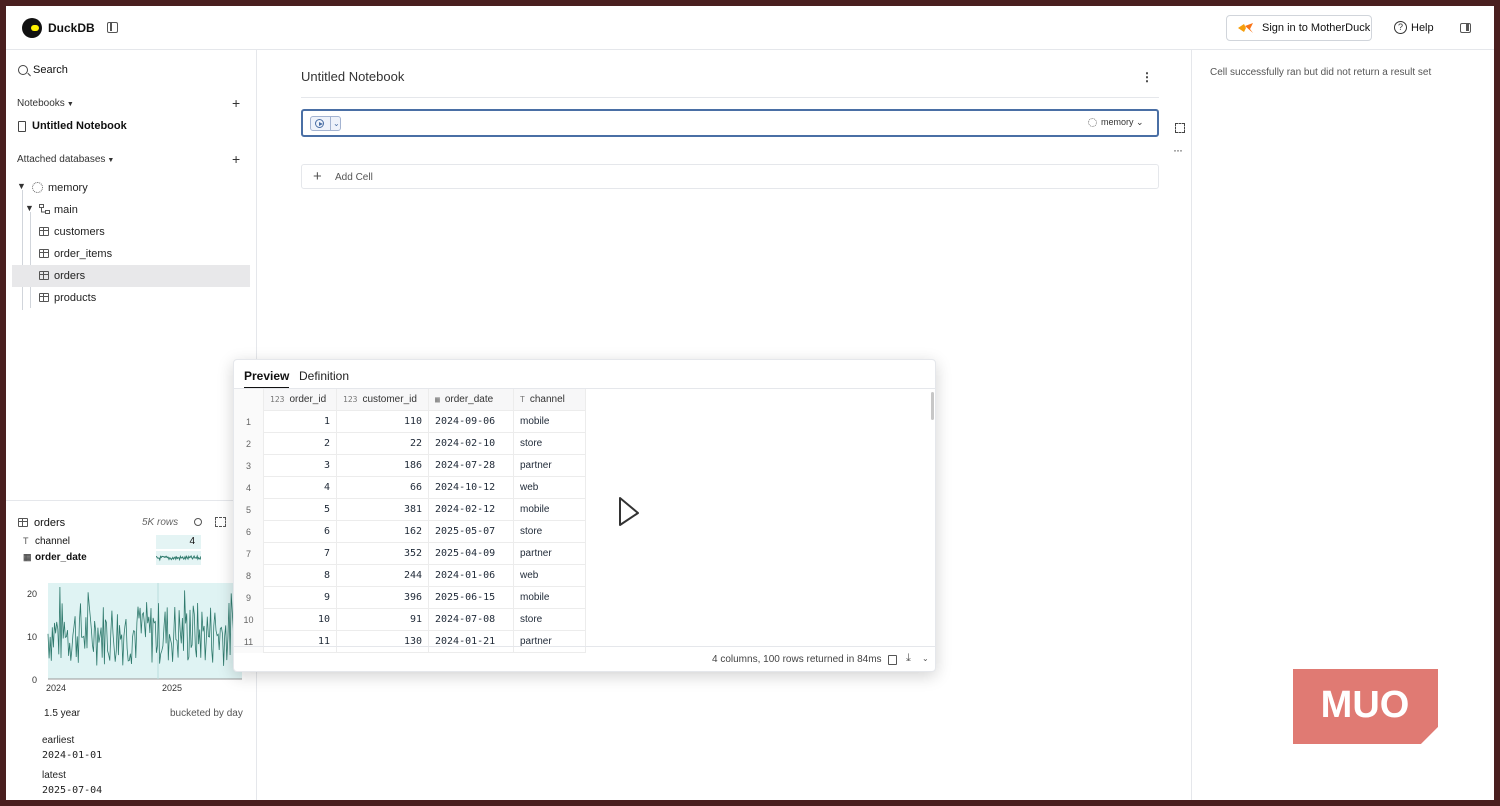 This screenshot has height=806, width=1500. Describe the element at coordinates (79, 126) in the screenshot. I see `notebook-item-label: Untitled Notebook` at that location.